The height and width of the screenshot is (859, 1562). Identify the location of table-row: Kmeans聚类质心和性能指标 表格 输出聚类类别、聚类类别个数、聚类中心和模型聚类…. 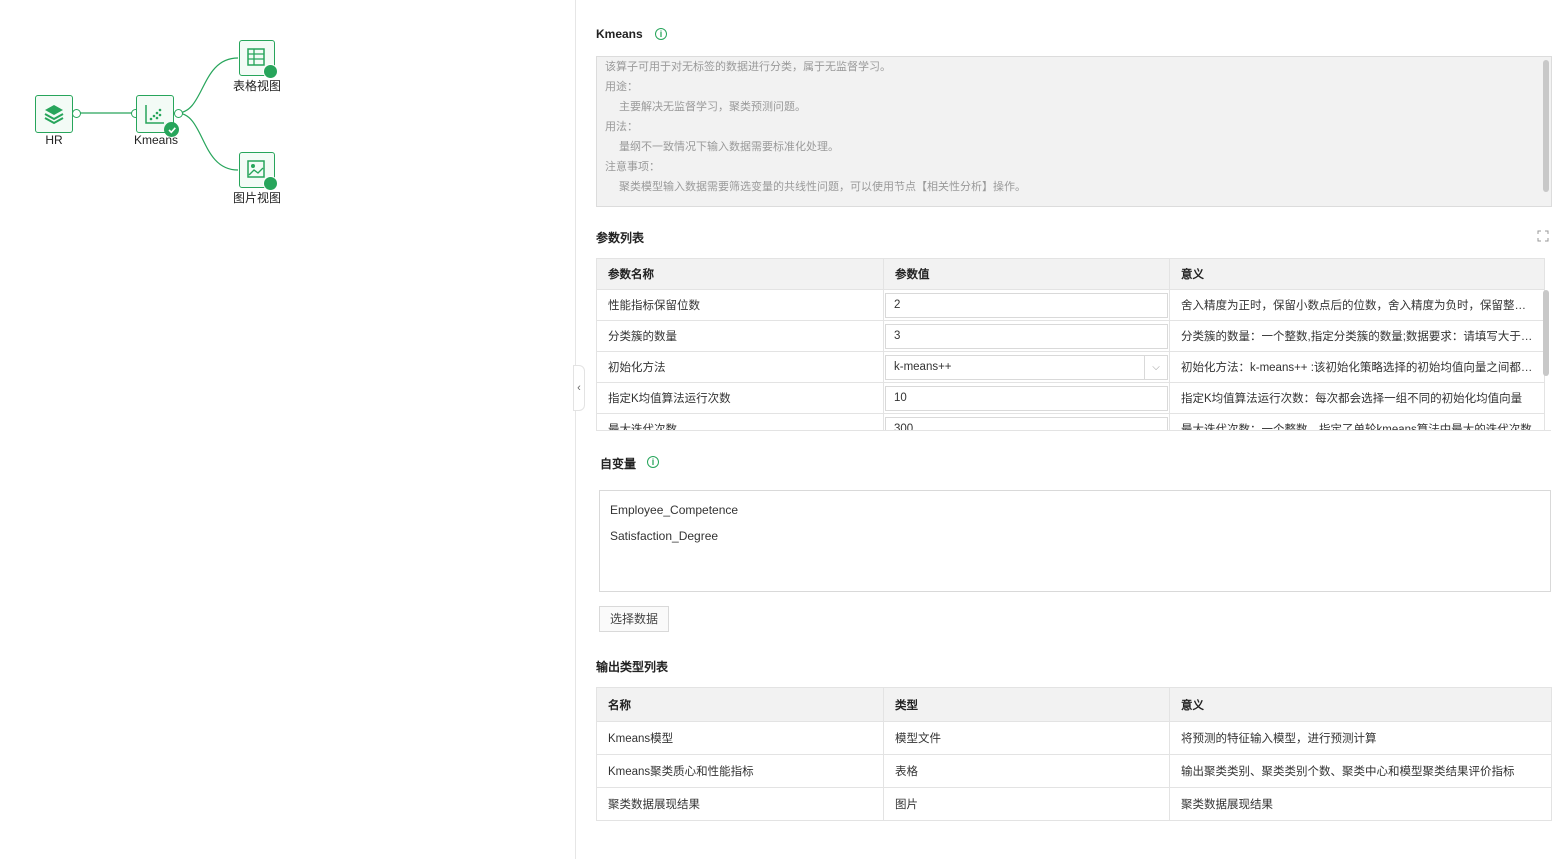
(1074, 771).